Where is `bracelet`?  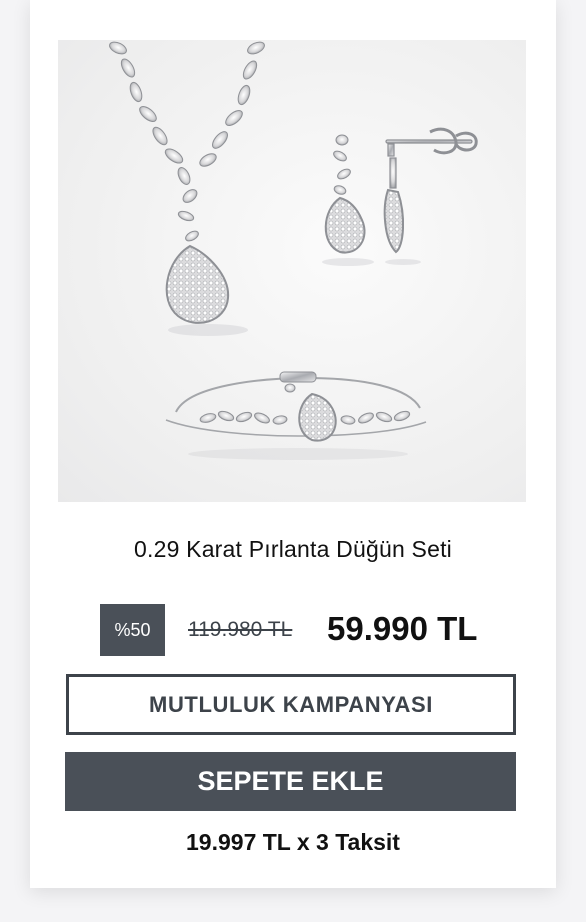
bracelet is located at coordinates (296, 406).